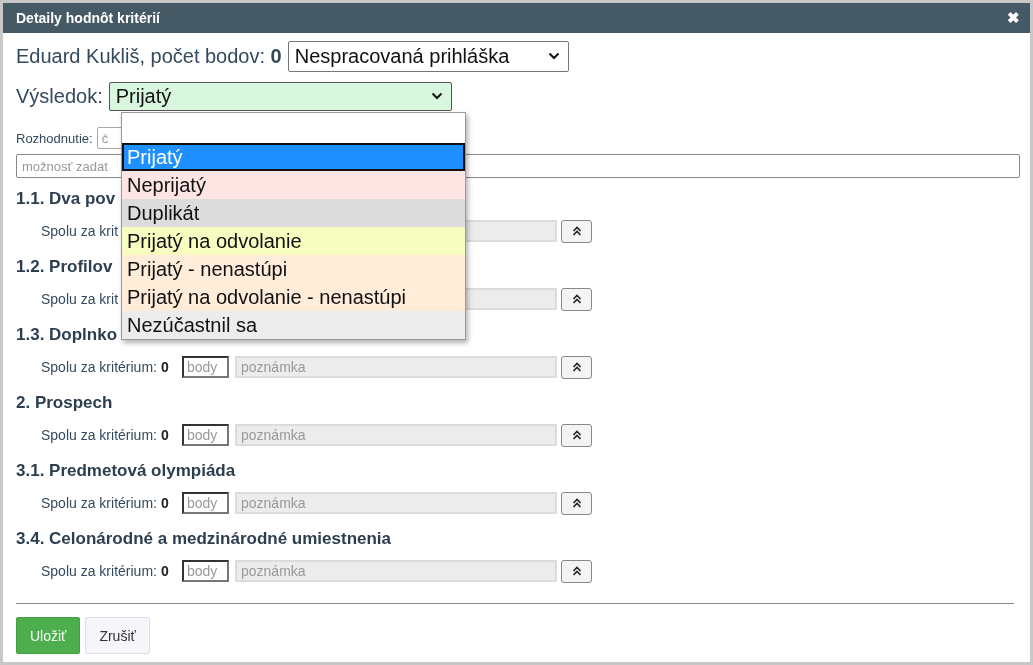  Describe the element at coordinates (1013, 18) in the screenshot. I see `close-button: ✖` at that location.